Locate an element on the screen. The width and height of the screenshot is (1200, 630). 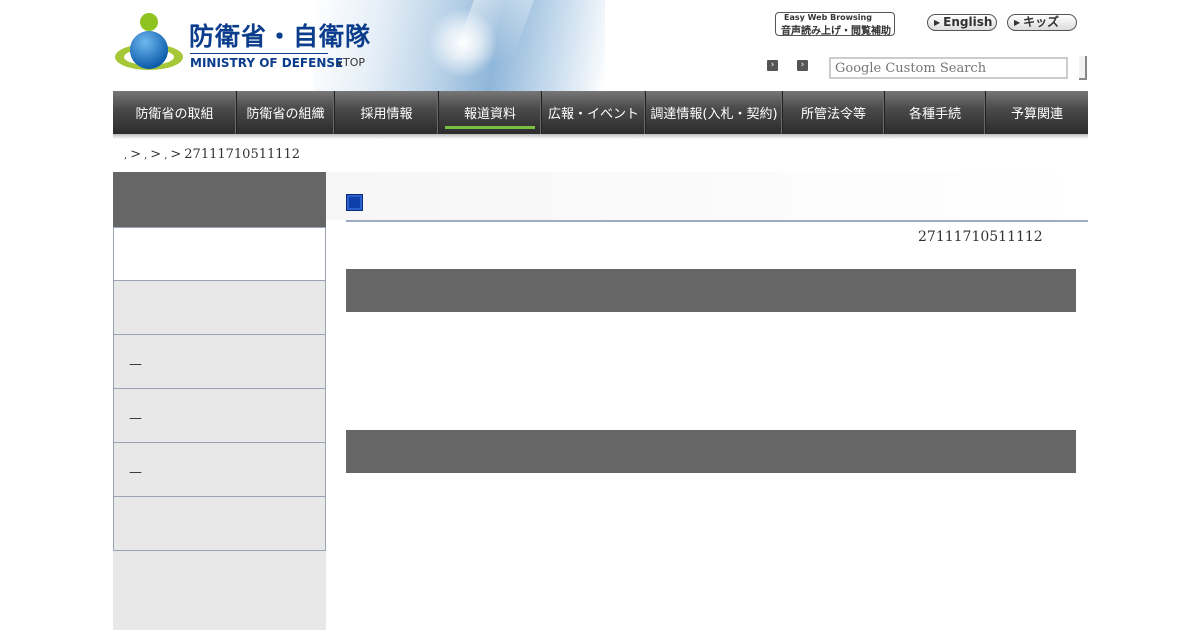
nav-item-label: 調達情報(入札・契約) is located at coordinates (714, 114).